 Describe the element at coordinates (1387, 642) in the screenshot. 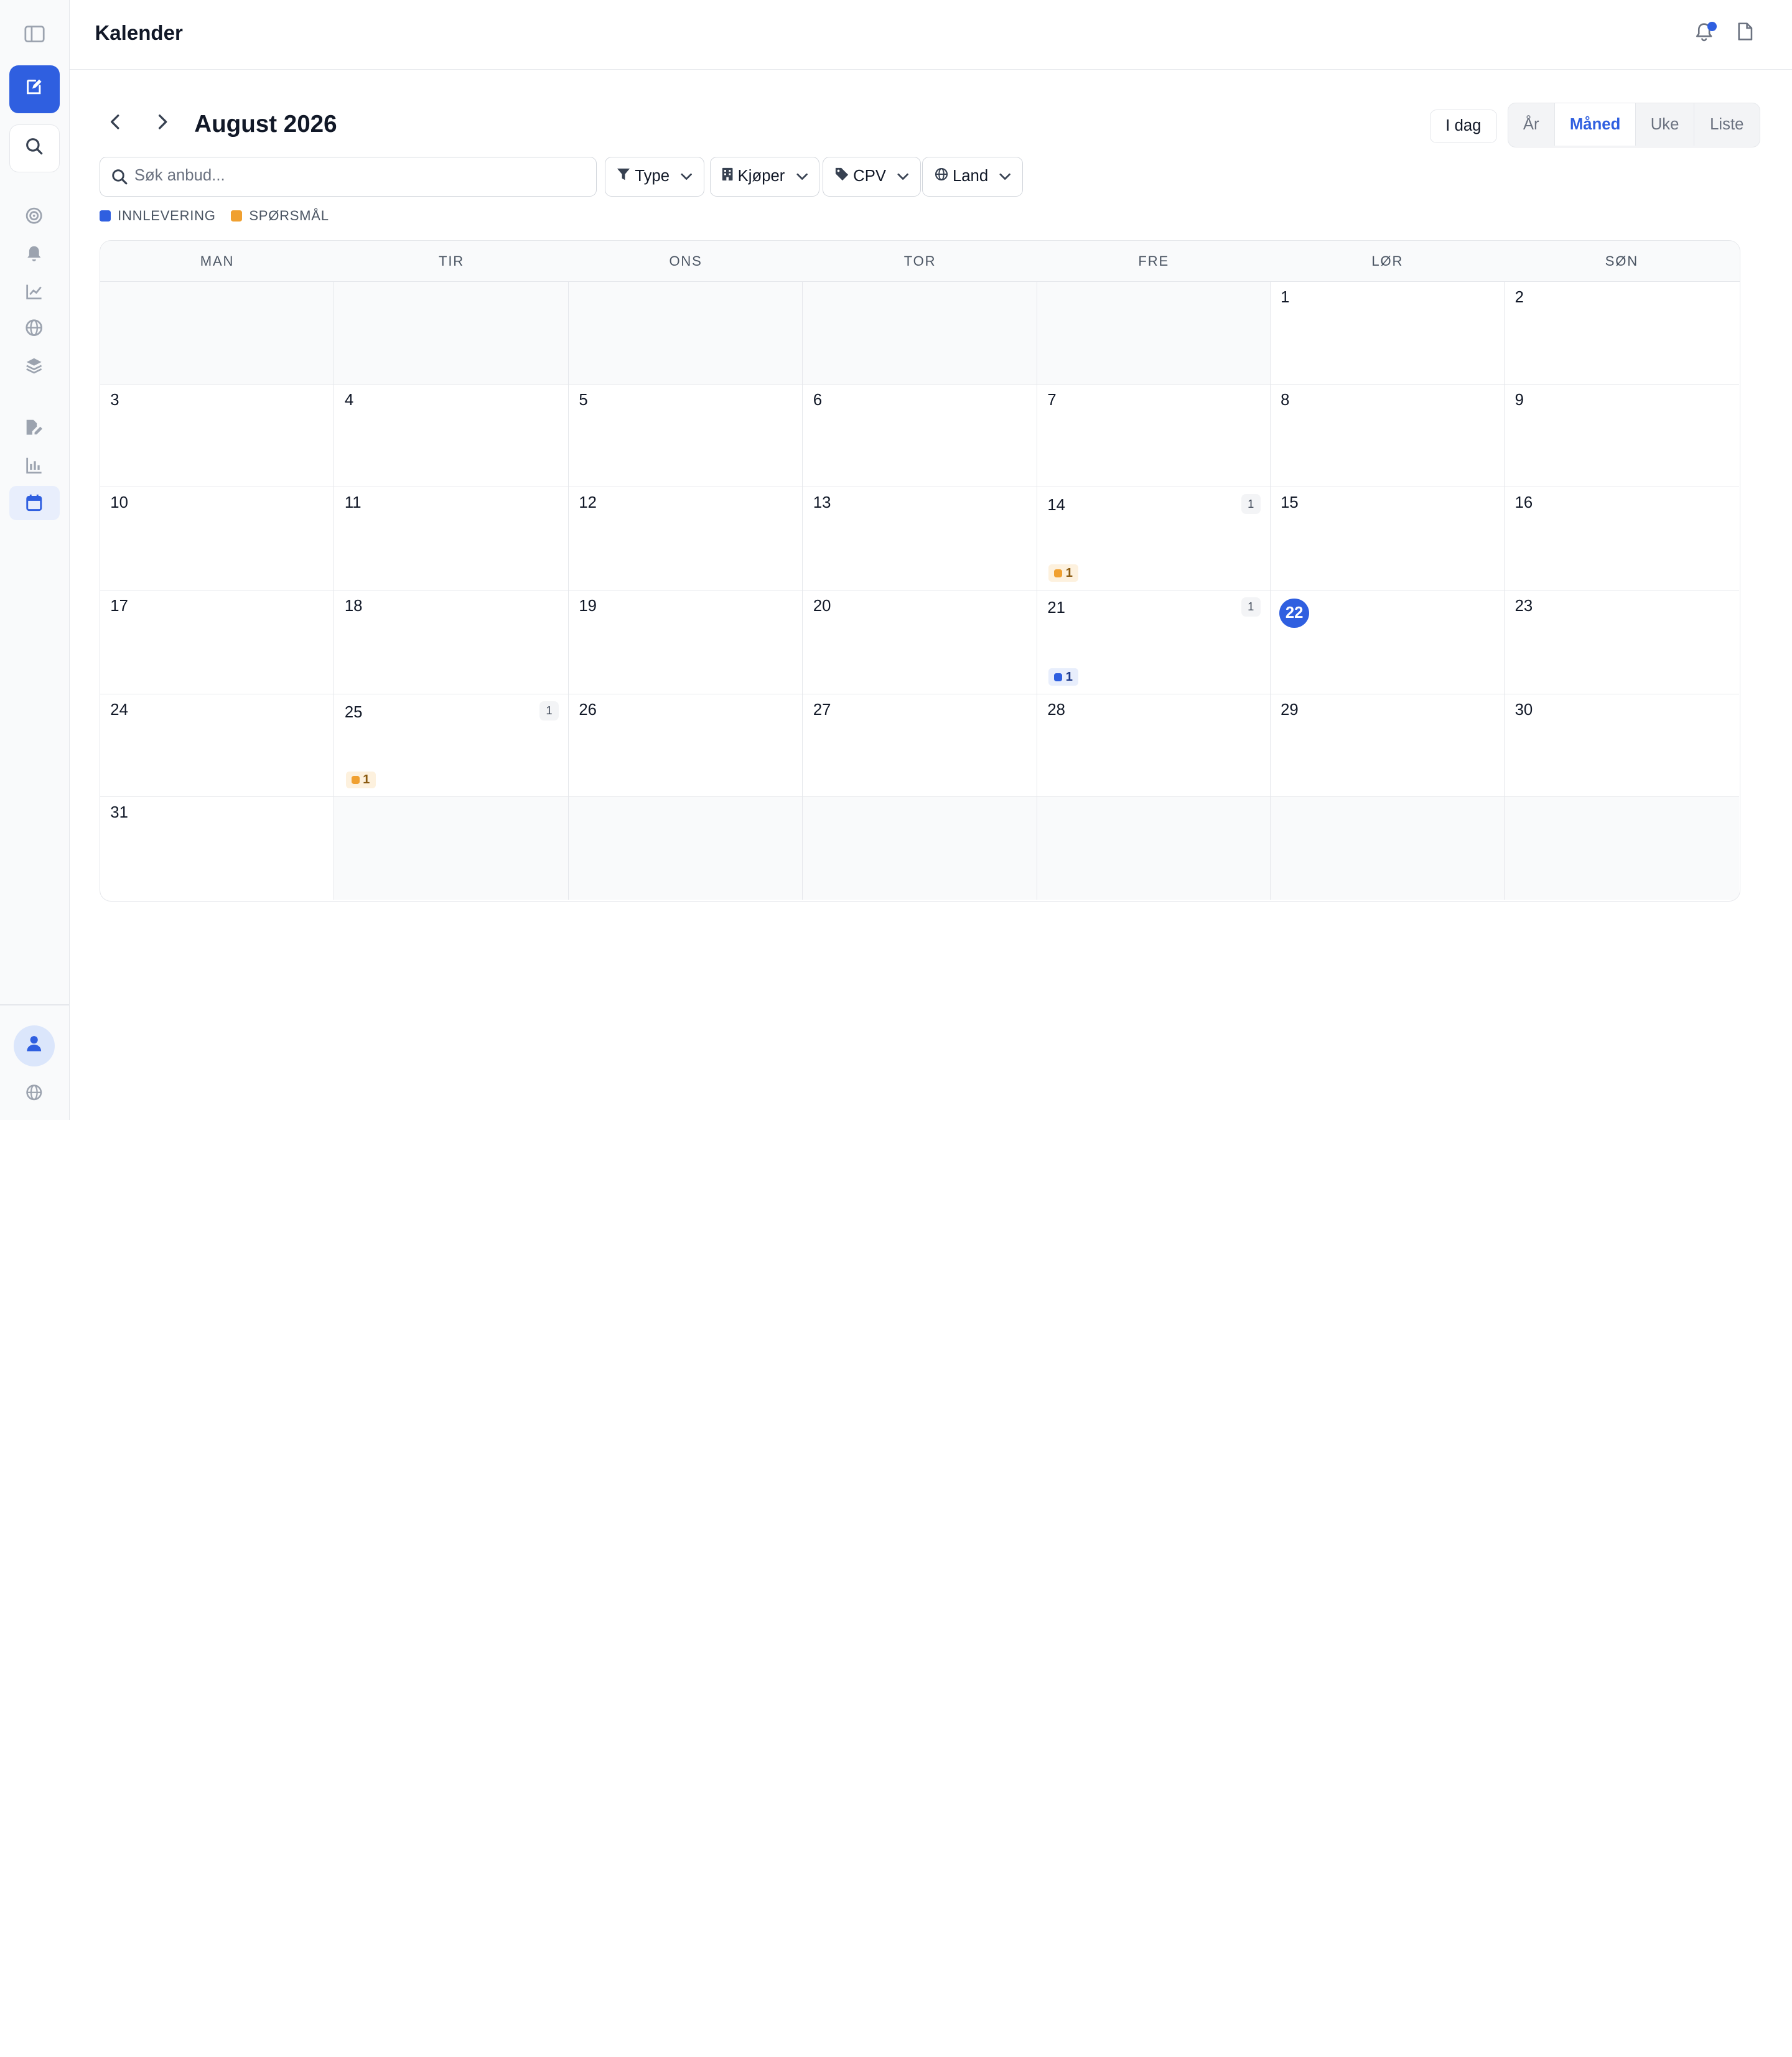

I see `calendar-day-cell: 22` at that location.